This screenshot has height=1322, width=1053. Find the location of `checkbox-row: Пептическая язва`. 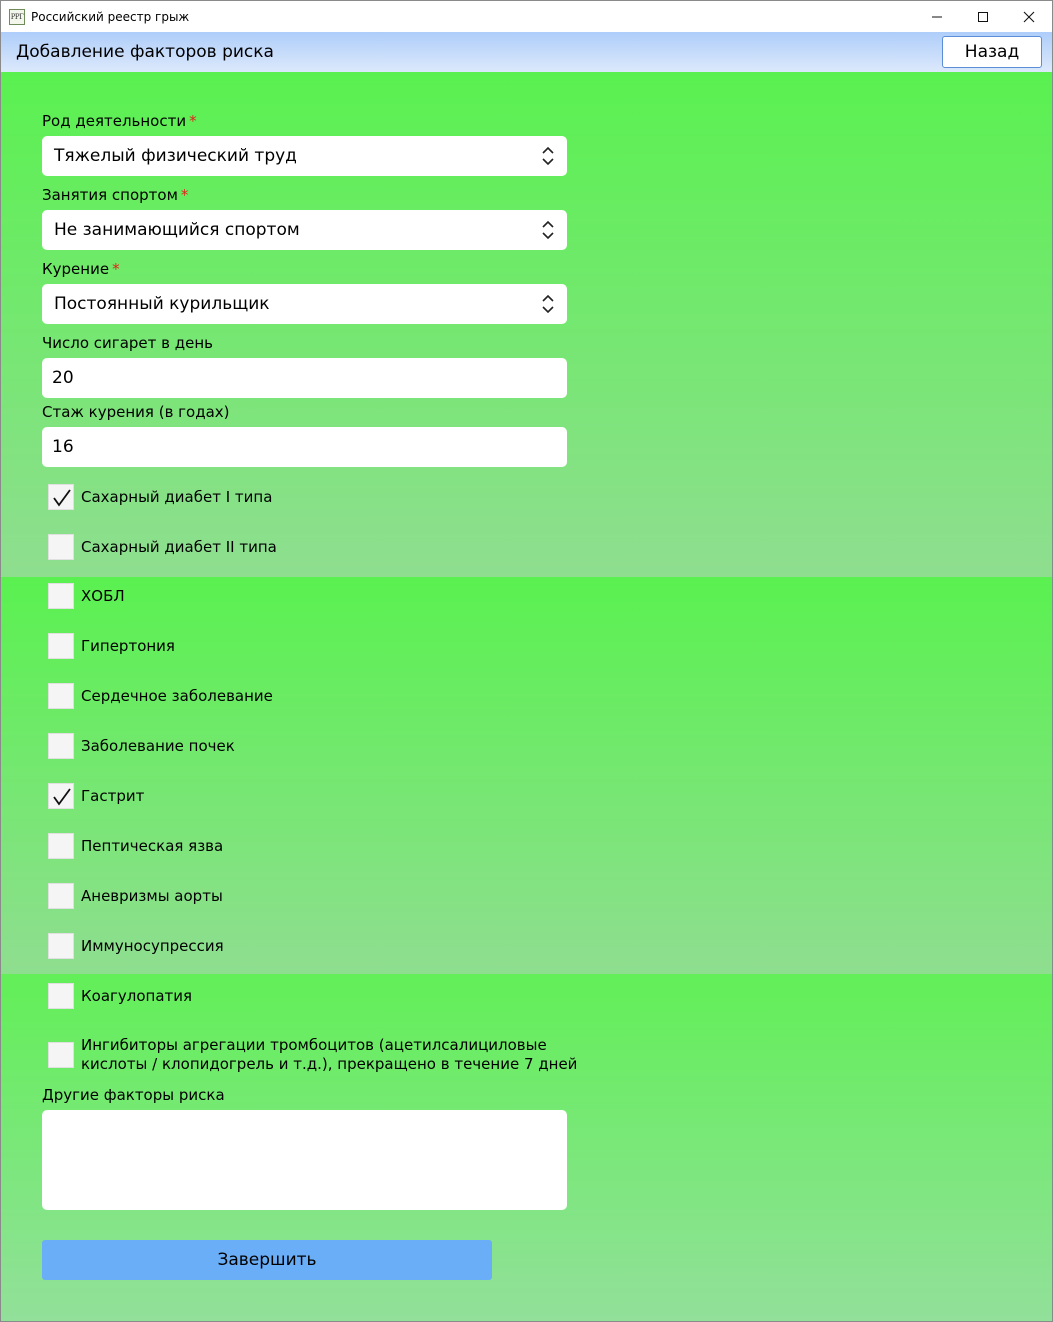

checkbox-row: Пептическая язва is located at coordinates (135, 846).